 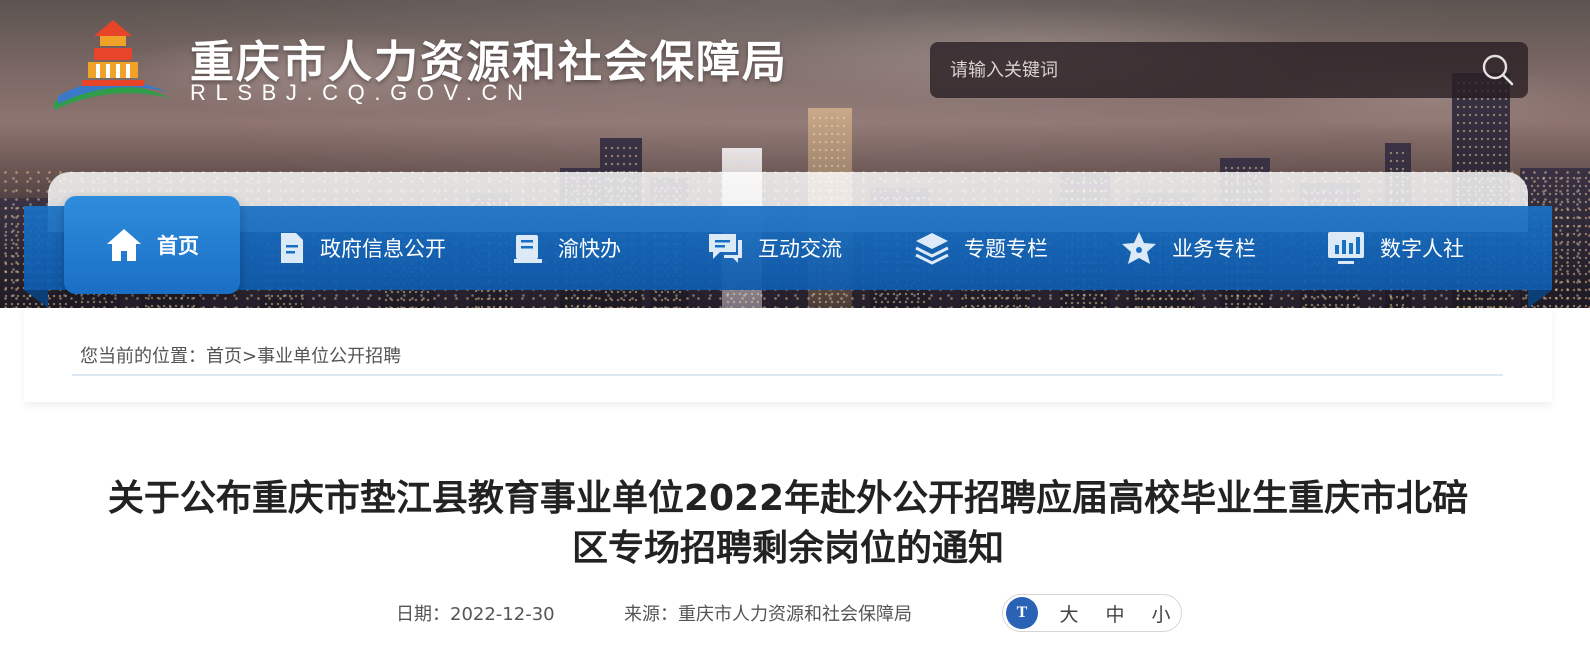 I want to click on font-size-icon: T, so click(x=1022, y=613).